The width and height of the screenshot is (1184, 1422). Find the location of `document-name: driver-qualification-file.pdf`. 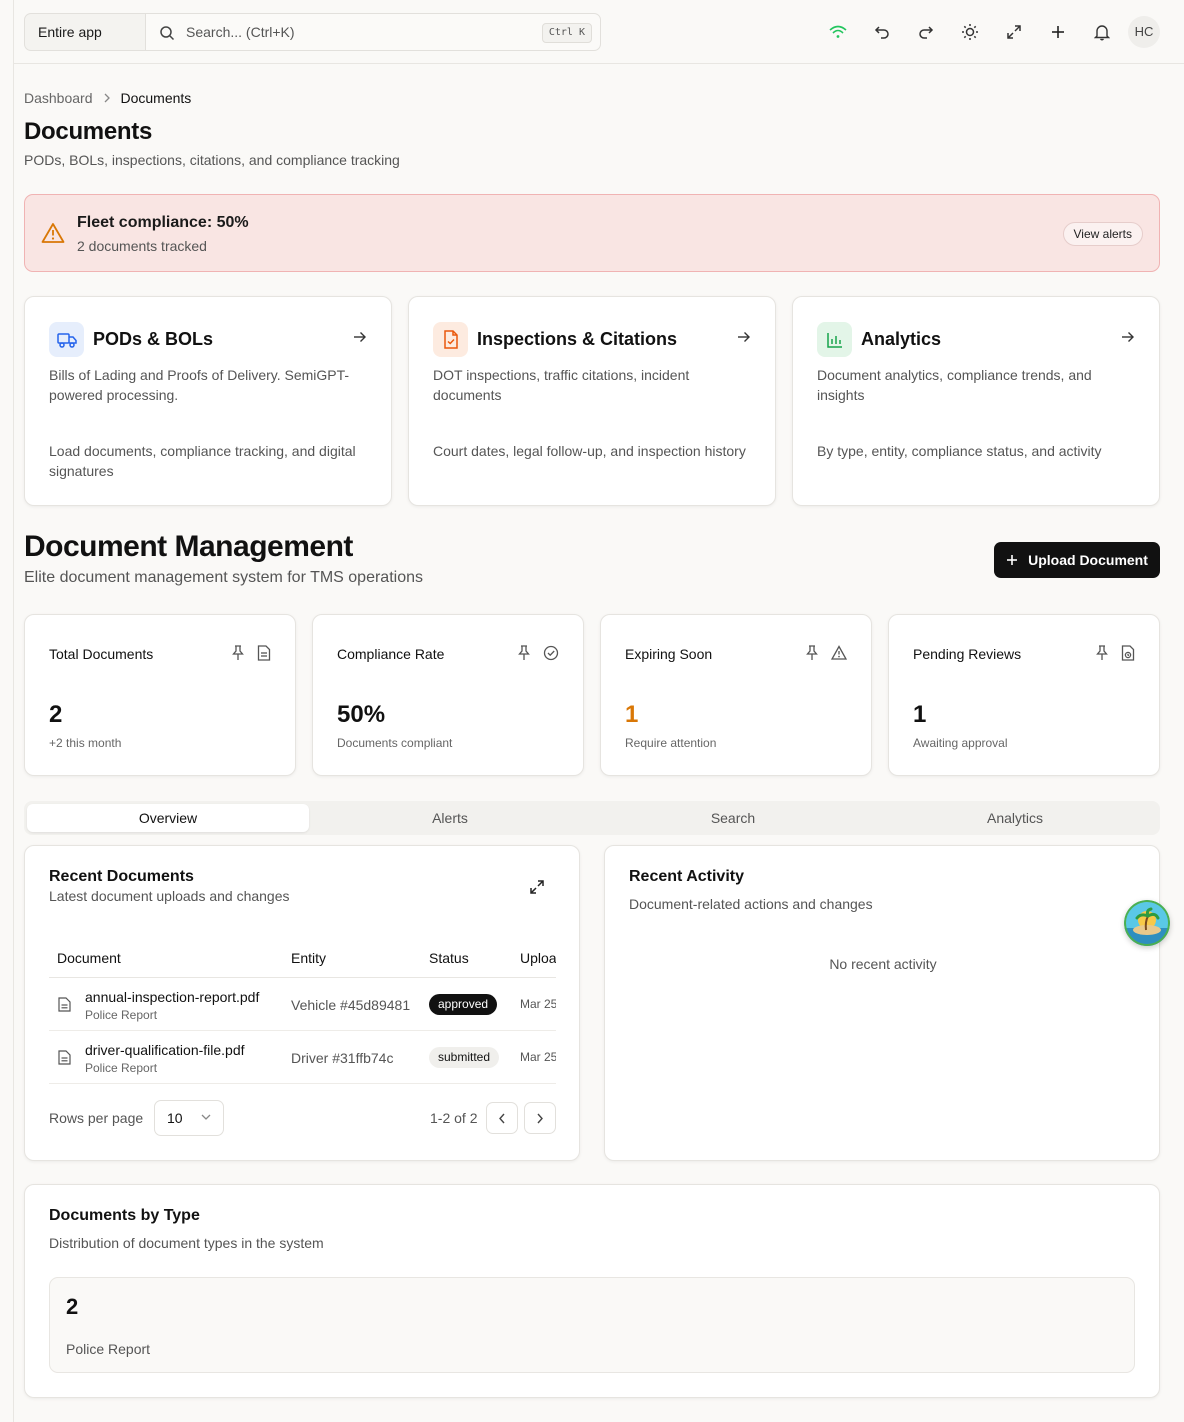

document-name: driver-qualification-file.pdf is located at coordinates (165, 1050).